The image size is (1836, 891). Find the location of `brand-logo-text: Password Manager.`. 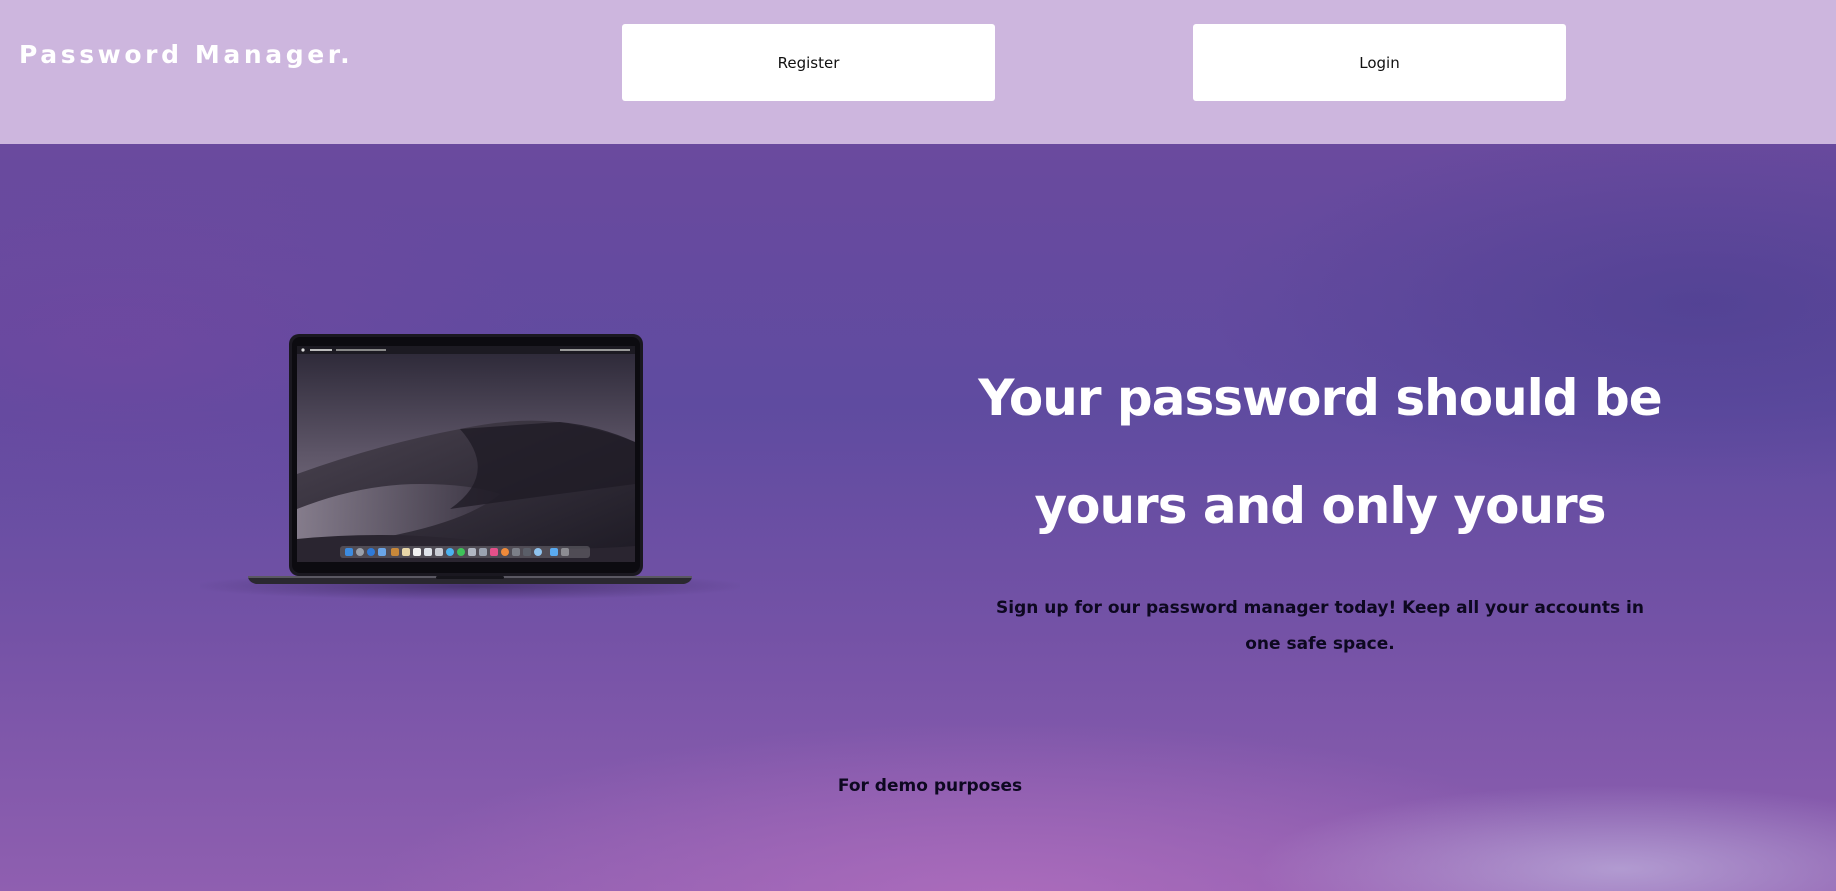

brand-logo-text: Password Manager. is located at coordinates (186, 54).